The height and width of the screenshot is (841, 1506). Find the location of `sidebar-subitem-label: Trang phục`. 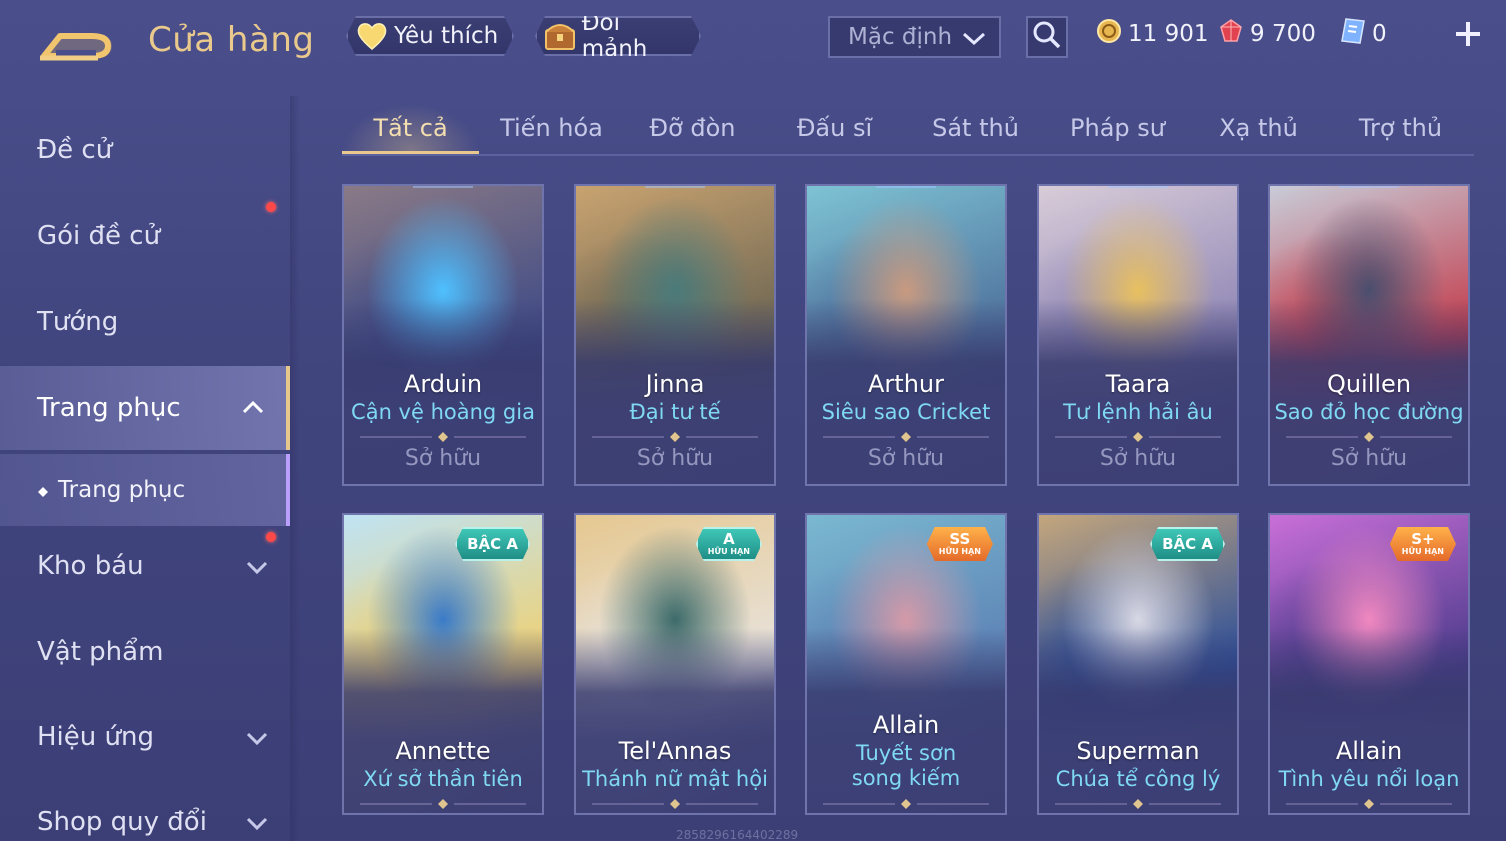

sidebar-subitem-label: Trang phục is located at coordinates (122, 490).